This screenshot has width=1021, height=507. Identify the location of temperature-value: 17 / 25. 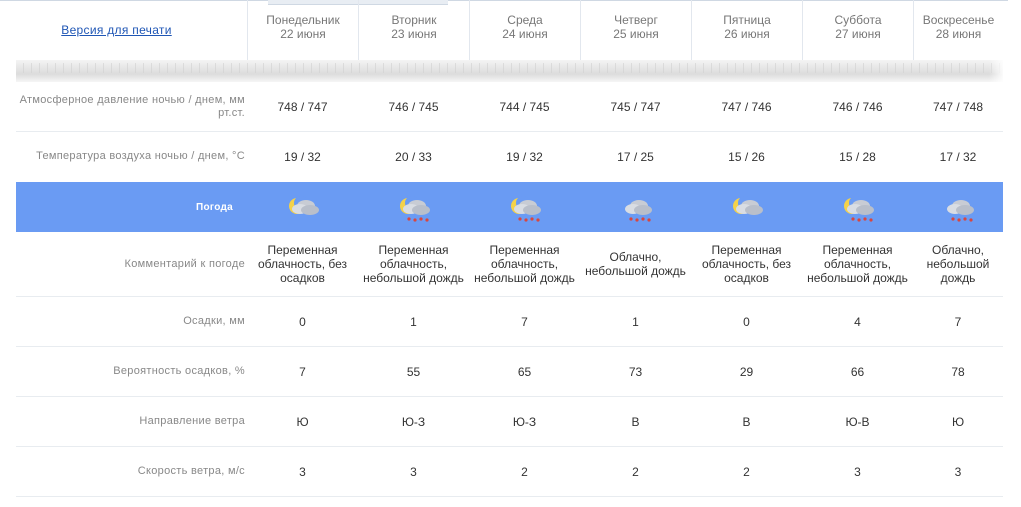
(635, 156).